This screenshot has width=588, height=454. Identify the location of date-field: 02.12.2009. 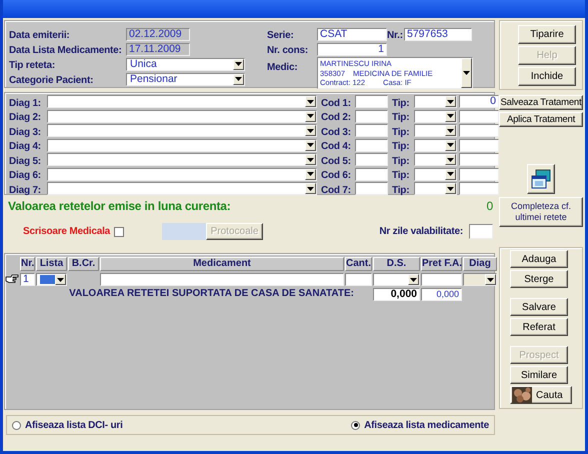
(158, 34).